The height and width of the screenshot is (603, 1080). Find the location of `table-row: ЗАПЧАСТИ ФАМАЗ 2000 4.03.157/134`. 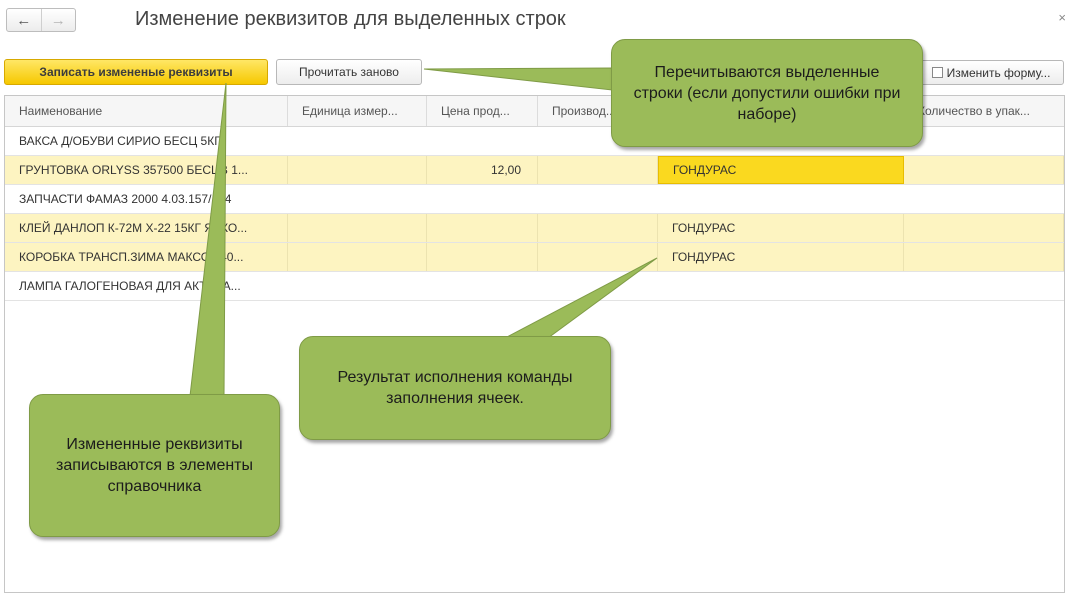

table-row: ЗАПЧАСТИ ФАМАЗ 2000 4.03.157/134 is located at coordinates (534, 199).